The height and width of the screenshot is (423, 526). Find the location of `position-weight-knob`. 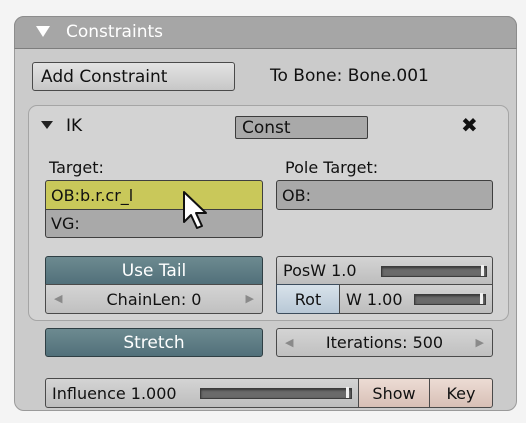

position-weight-knob is located at coordinates (482, 270).